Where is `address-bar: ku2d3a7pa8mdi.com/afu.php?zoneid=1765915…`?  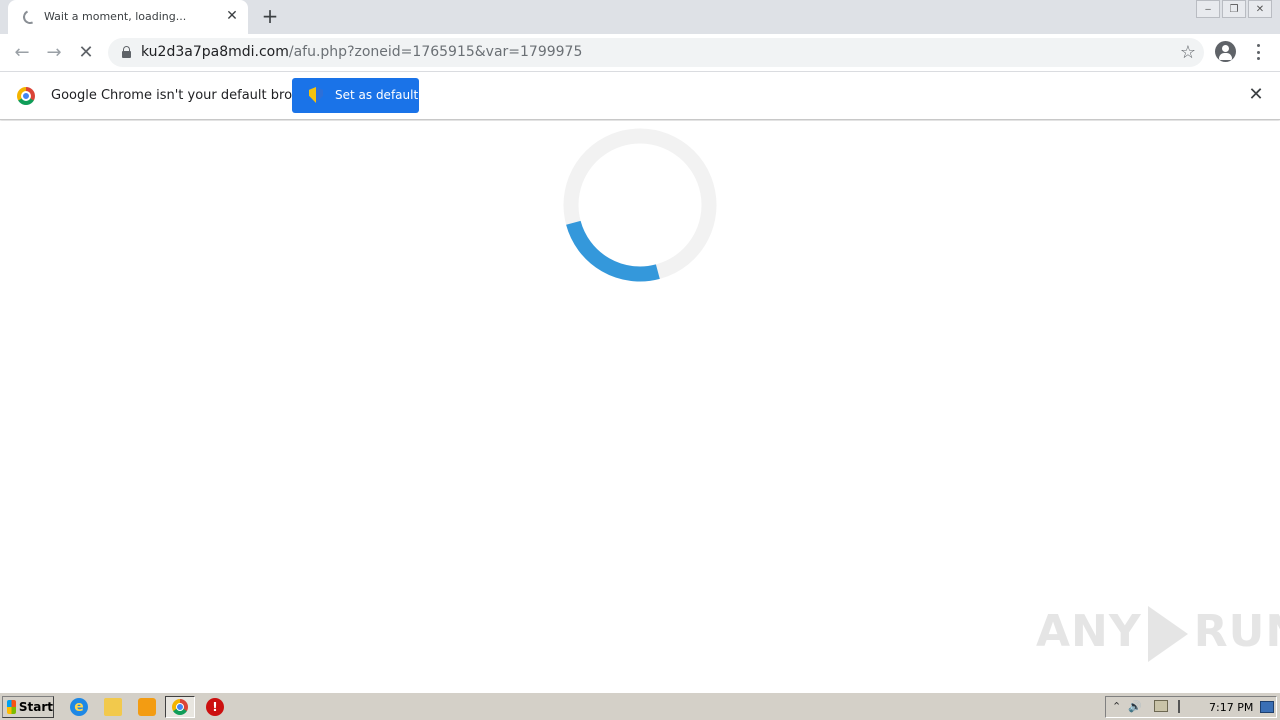
address-bar: ku2d3a7pa8mdi.com/afu.php?zoneid=1765915… is located at coordinates (656, 52).